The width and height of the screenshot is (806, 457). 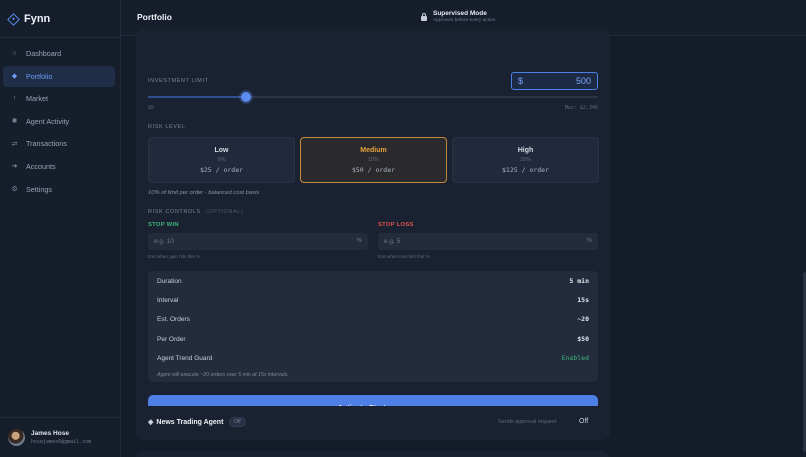 I want to click on risk-percent: 5%, so click(x=221, y=160).